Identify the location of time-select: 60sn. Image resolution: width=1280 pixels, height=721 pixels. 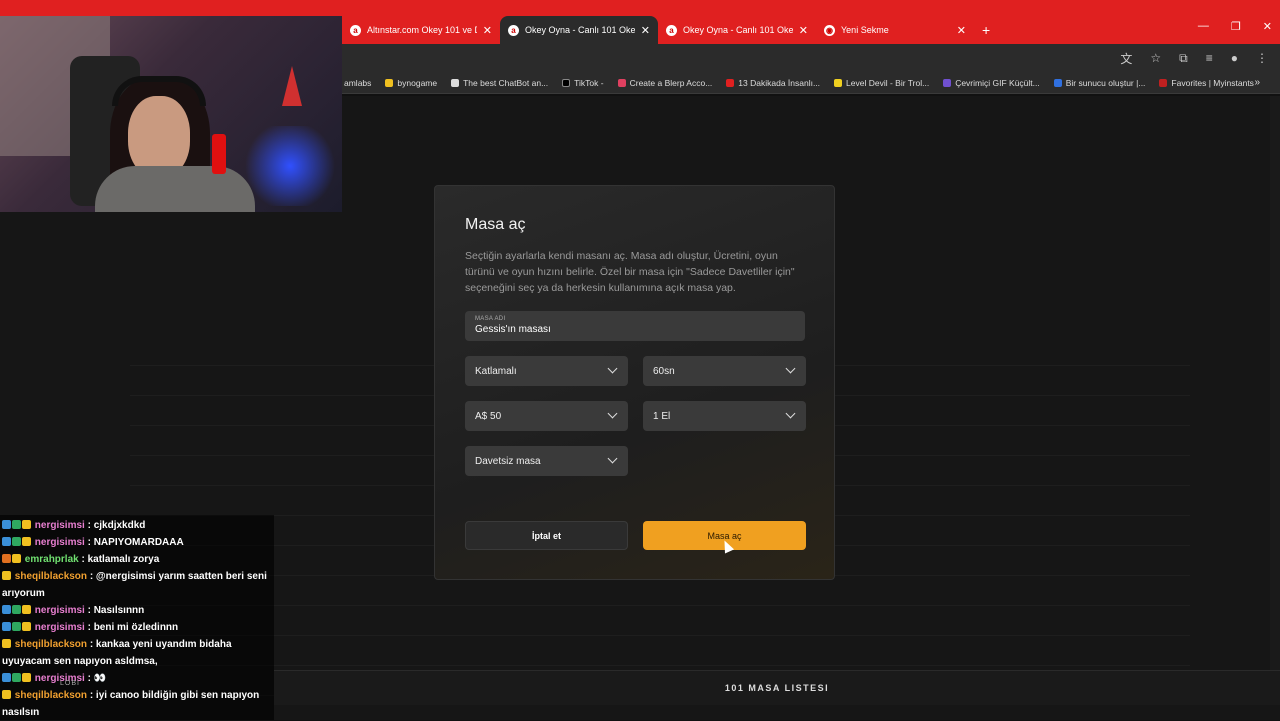
(724, 371).